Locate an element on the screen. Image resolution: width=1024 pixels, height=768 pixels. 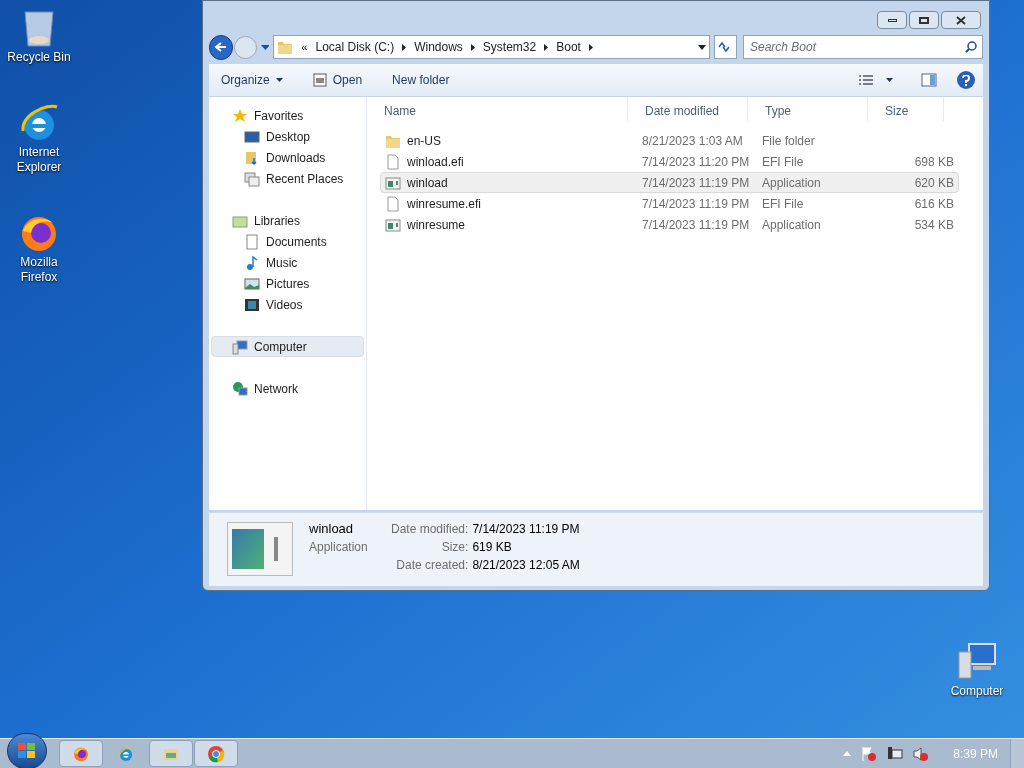
document-icon is located at coordinates (252, 241).